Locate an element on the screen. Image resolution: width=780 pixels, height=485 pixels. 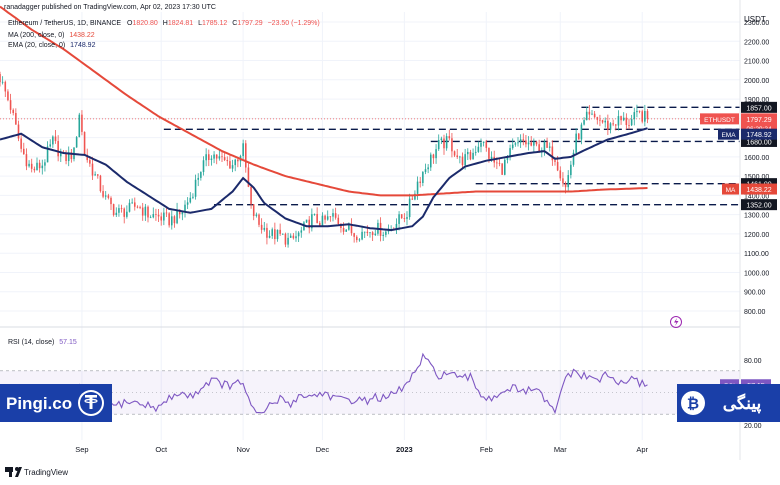
h-value: 1824.81 is located at coordinates (180, 23).